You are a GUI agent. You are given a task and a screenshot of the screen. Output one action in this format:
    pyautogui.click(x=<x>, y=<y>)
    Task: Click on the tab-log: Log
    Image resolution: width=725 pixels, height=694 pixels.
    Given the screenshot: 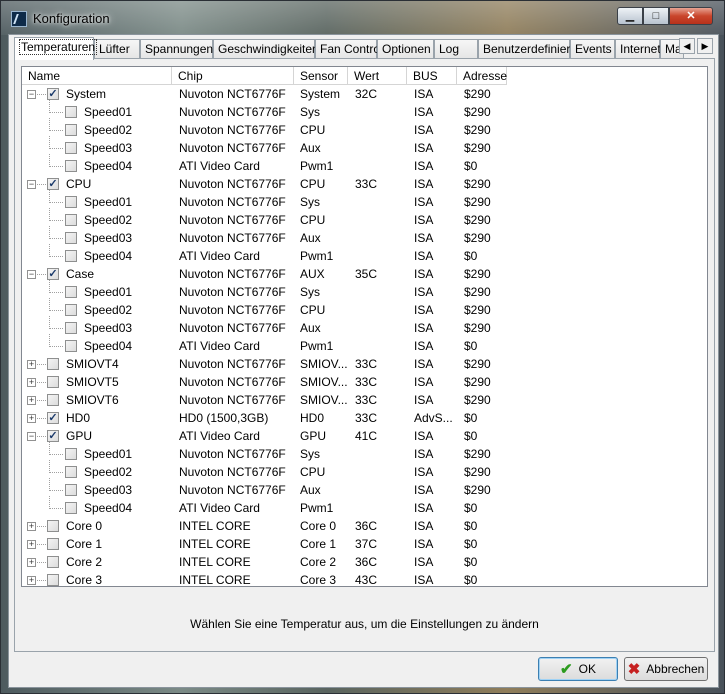 What is the action you would take?
    pyautogui.click(x=456, y=49)
    